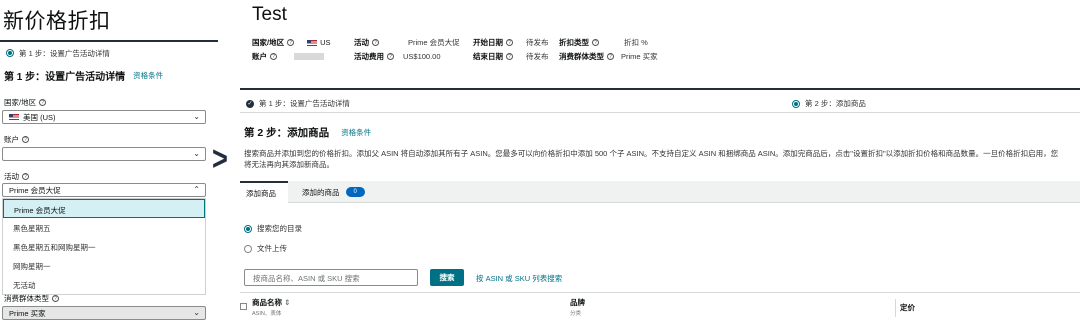 The image size is (1080, 323). What do you see at coordinates (20, 102) in the screenshot?
I see `country-label-text: 国家/地区` at bounding box center [20, 102].